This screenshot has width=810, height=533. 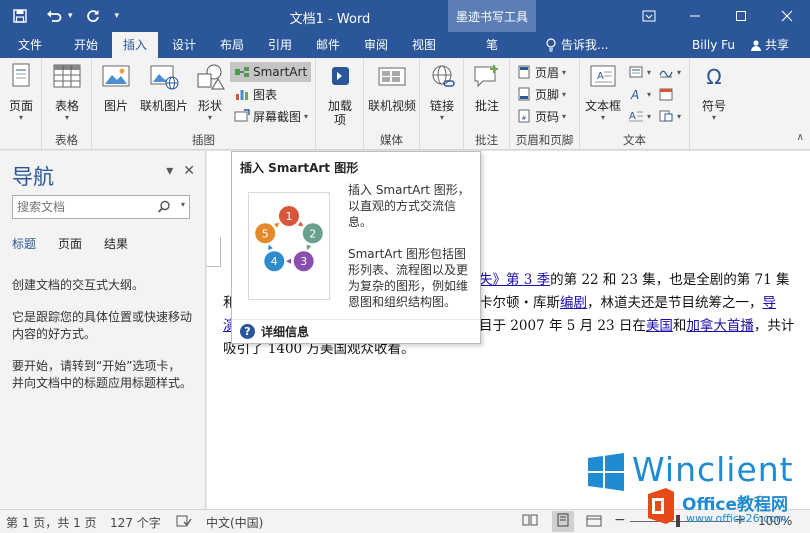 I want to click on symbol-button: Ω 符号 ▾, so click(x=714, y=92).